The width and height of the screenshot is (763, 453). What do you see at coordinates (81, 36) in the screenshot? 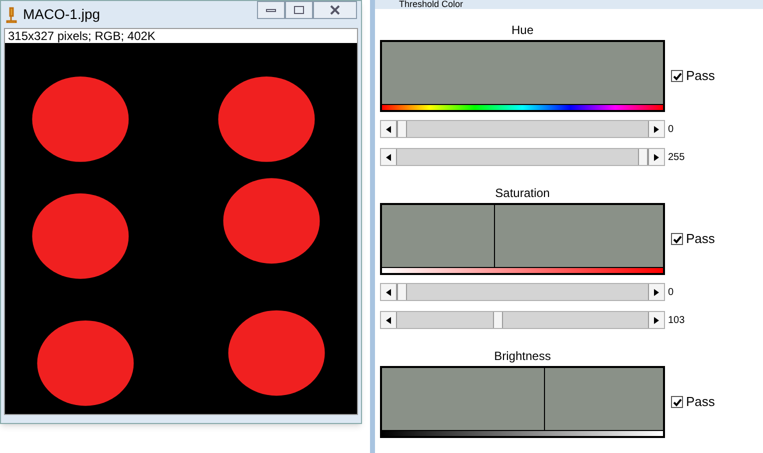
I see `image-info: 315x327 pixels; RGB; 402K` at bounding box center [81, 36].